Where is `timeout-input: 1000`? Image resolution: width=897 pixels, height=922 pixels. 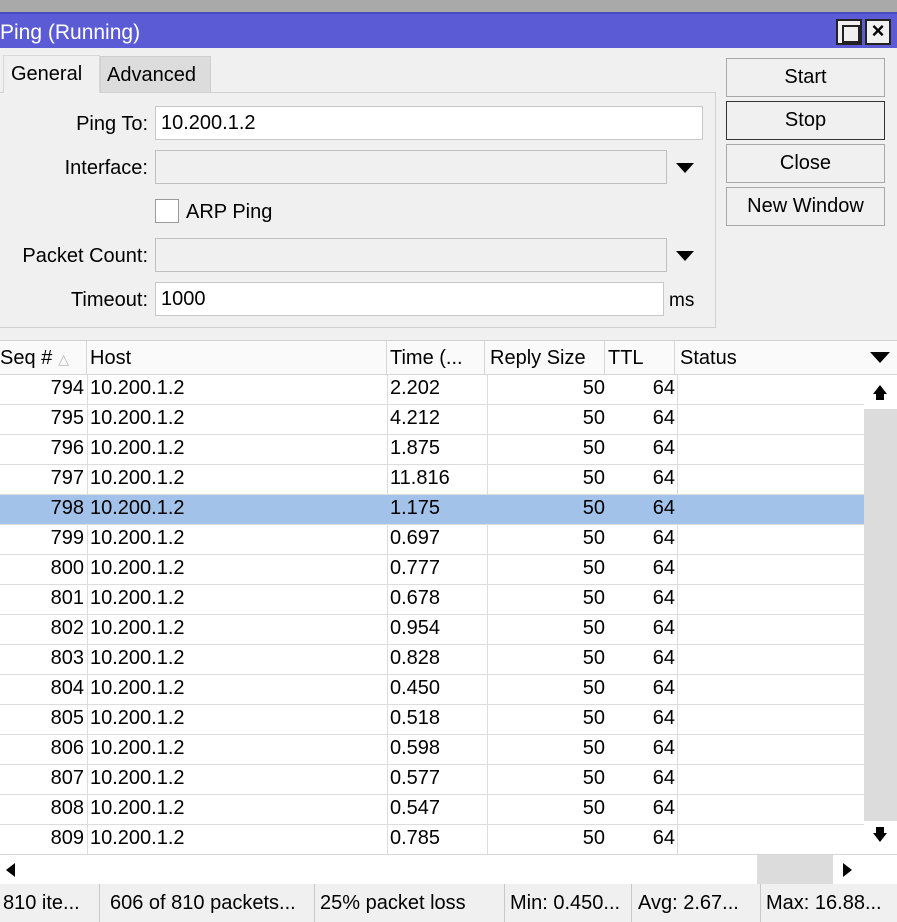 timeout-input: 1000 is located at coordinates (409, 299).